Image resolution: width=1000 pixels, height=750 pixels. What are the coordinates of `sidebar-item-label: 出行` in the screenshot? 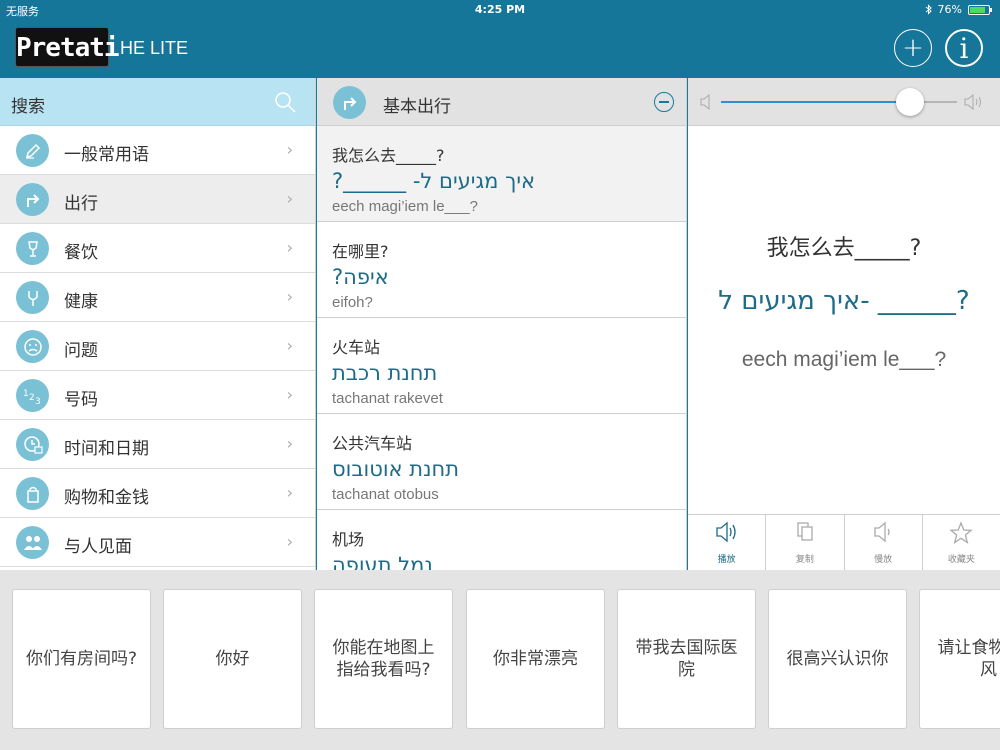 It's located at (81, 204).